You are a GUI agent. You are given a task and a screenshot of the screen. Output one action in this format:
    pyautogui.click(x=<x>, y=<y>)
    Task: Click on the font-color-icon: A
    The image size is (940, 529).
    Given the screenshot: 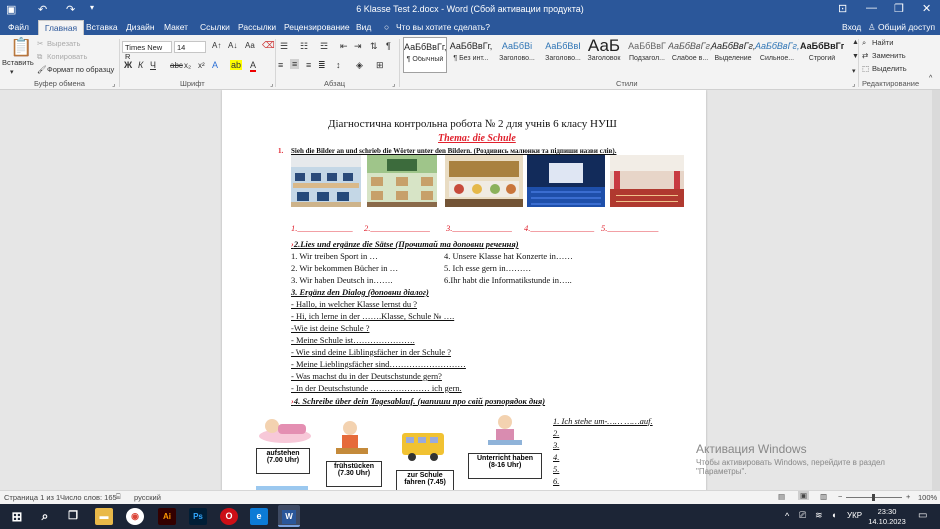 What is the action you would take?
    pyautogui.click(x=253, y=66)
    